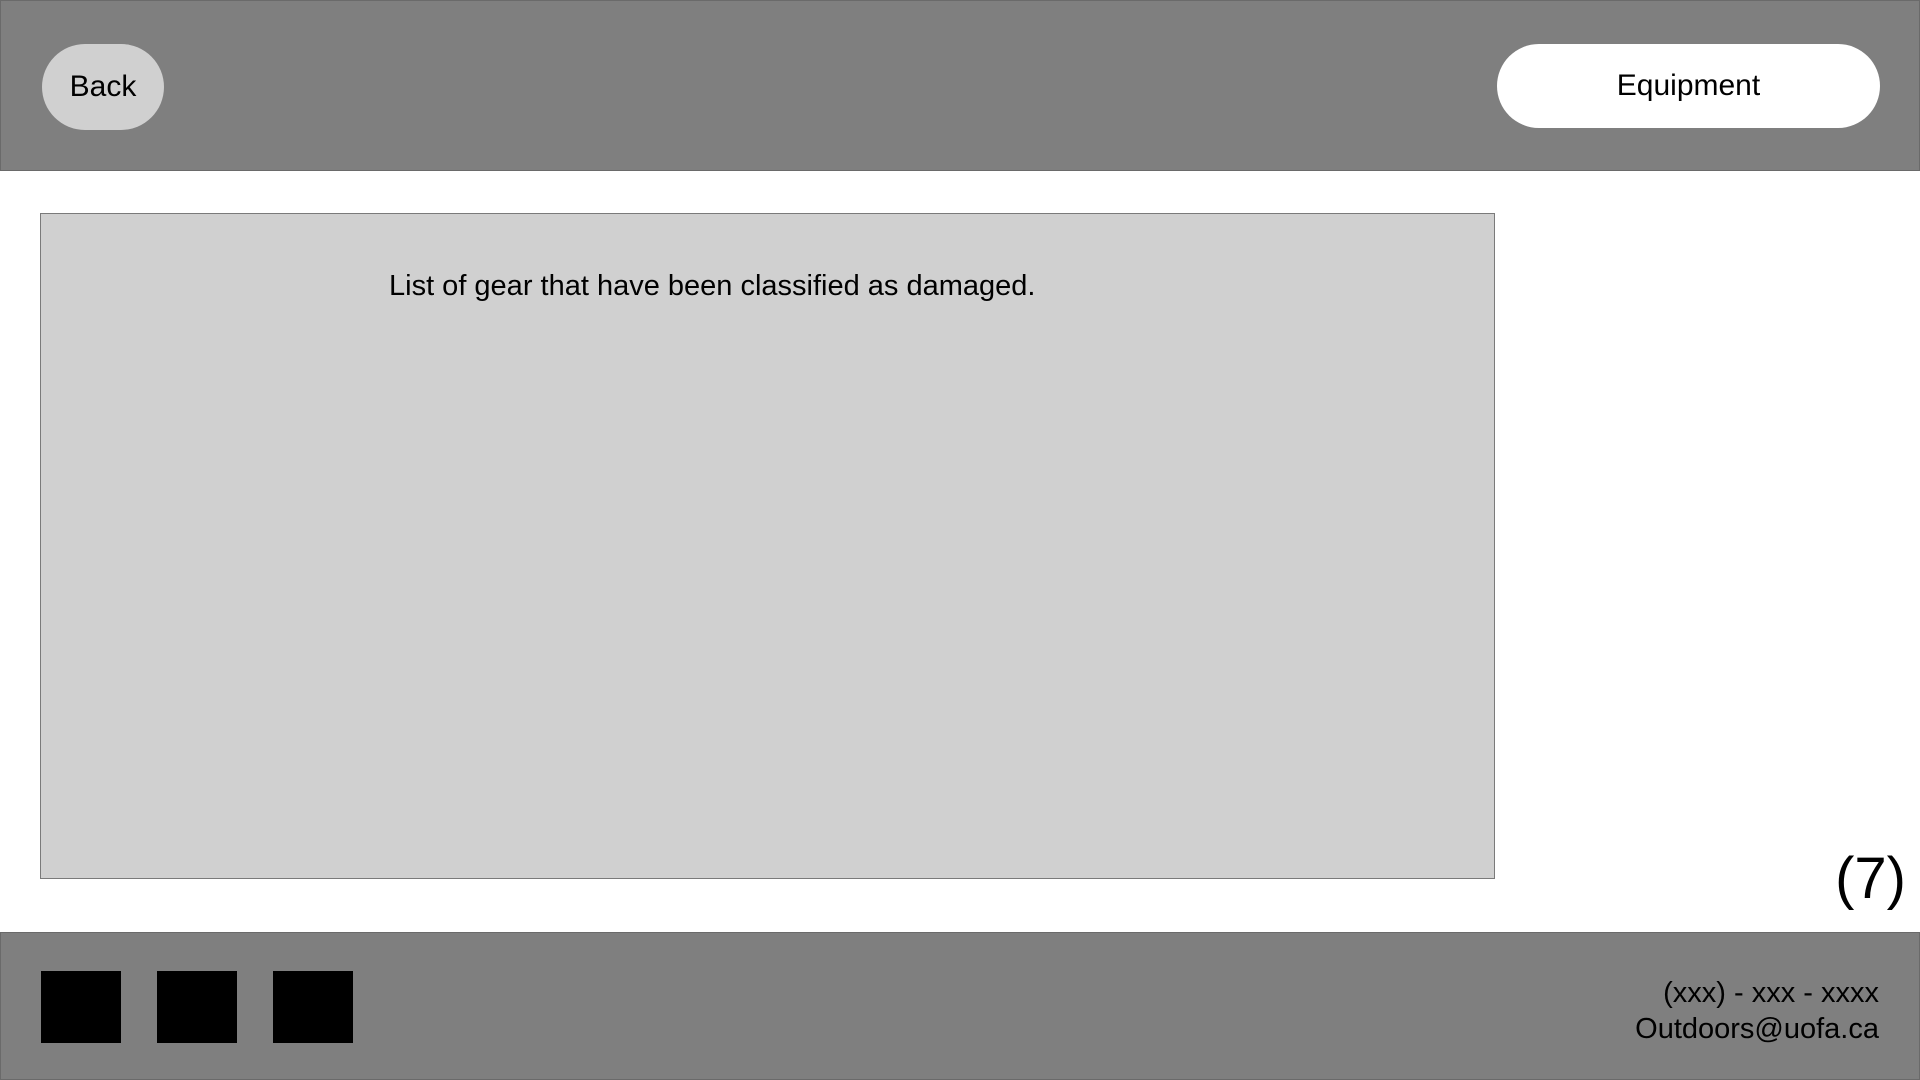 Image resolution: width=1920 pixels, height=1080 pixels. Describe the element at coordinates (1870, 878) in the screenshot. I see `page-number: (7)` at that location.